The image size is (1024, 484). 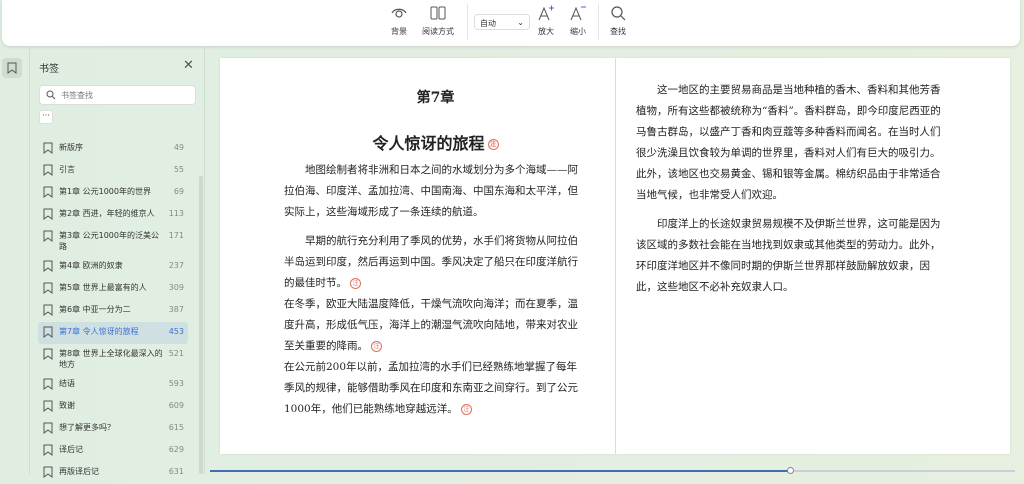 What do you see at coordinates (201, 325) in the screenshot?
I see `scrollbar` at bounding box center [201, 325].